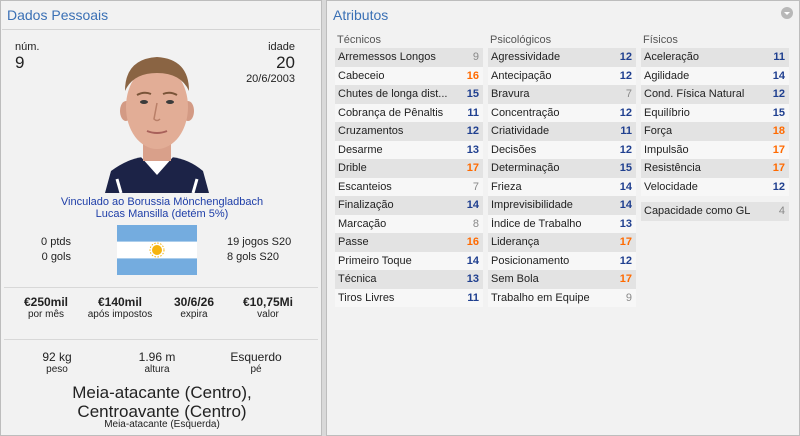 The image size is (800, 436). I want to click on attribute-row: Finalização 14, so click(409, 205).